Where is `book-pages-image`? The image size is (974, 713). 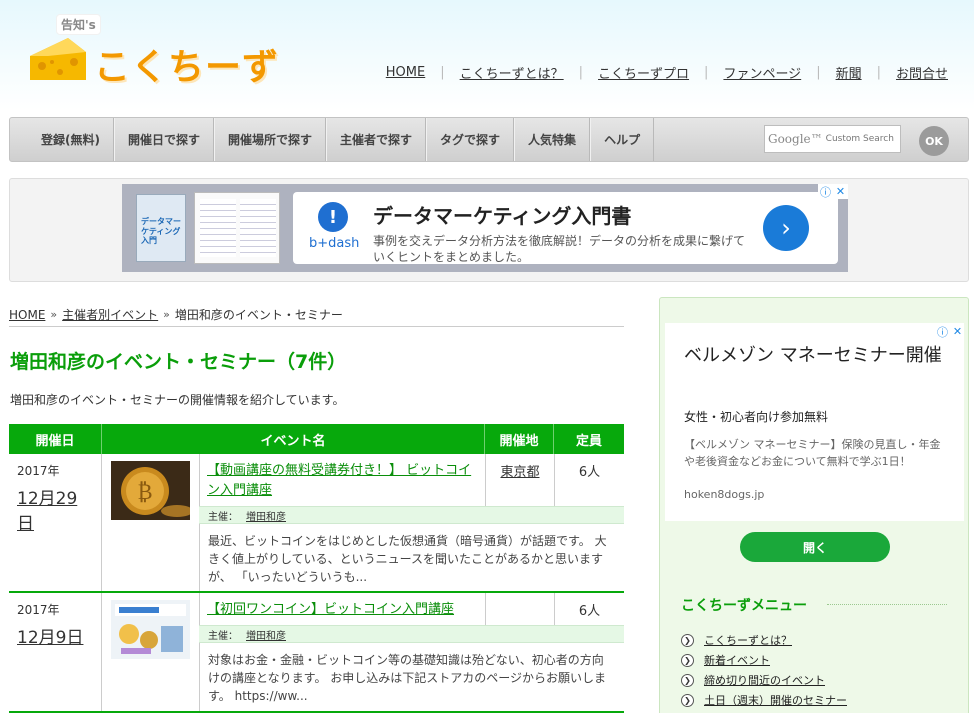
book-pages-image is located at coordinates (237, 228).